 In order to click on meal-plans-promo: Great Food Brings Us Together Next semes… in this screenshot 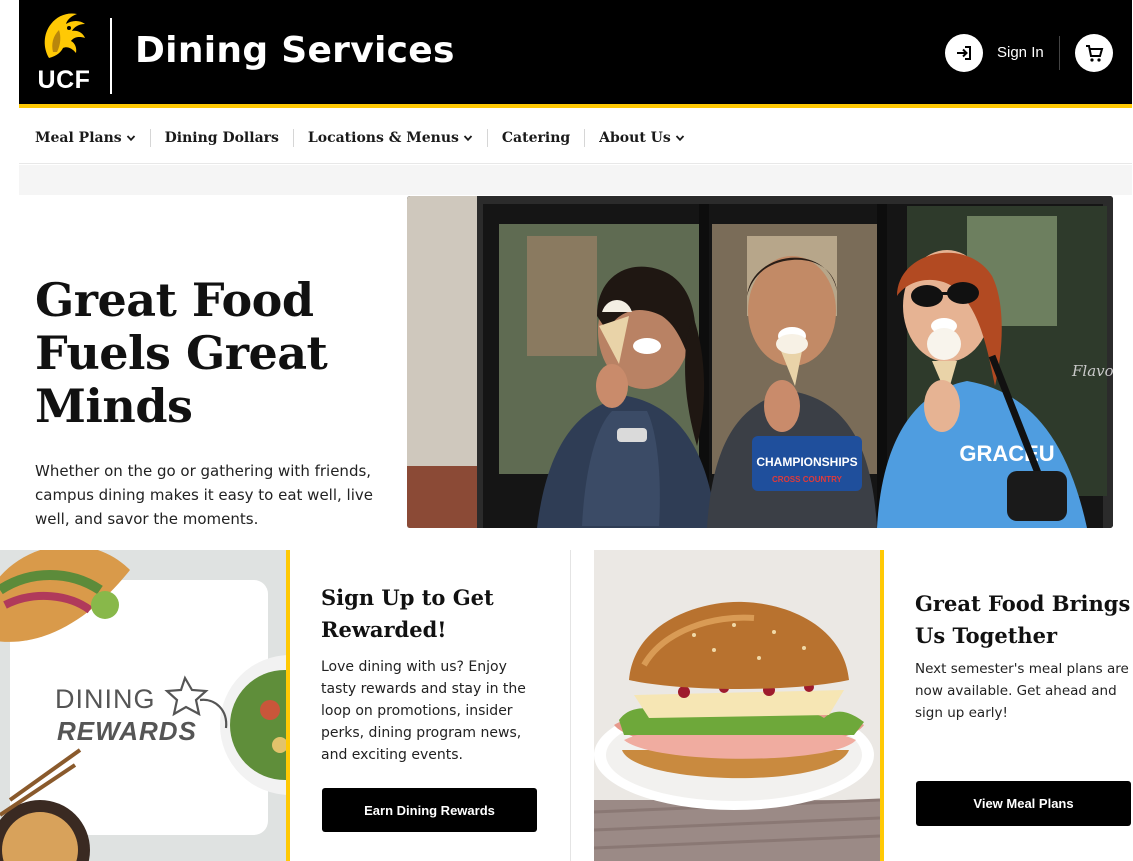, I will do `click(1024, 656)`.